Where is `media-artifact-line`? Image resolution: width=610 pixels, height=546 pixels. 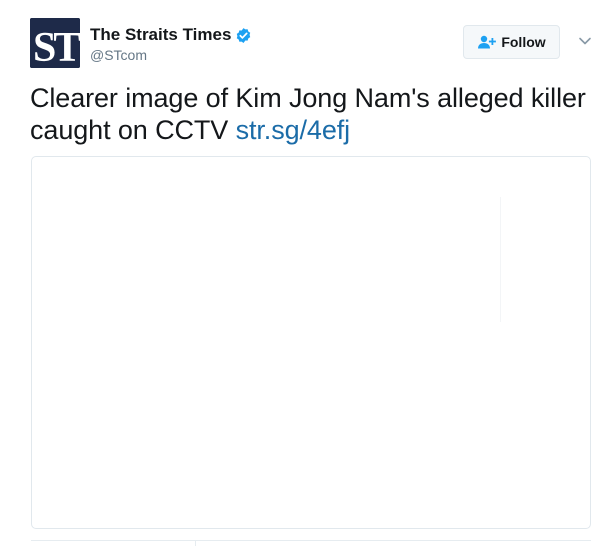
media-artifact-line is located at coordinates (500, 259).